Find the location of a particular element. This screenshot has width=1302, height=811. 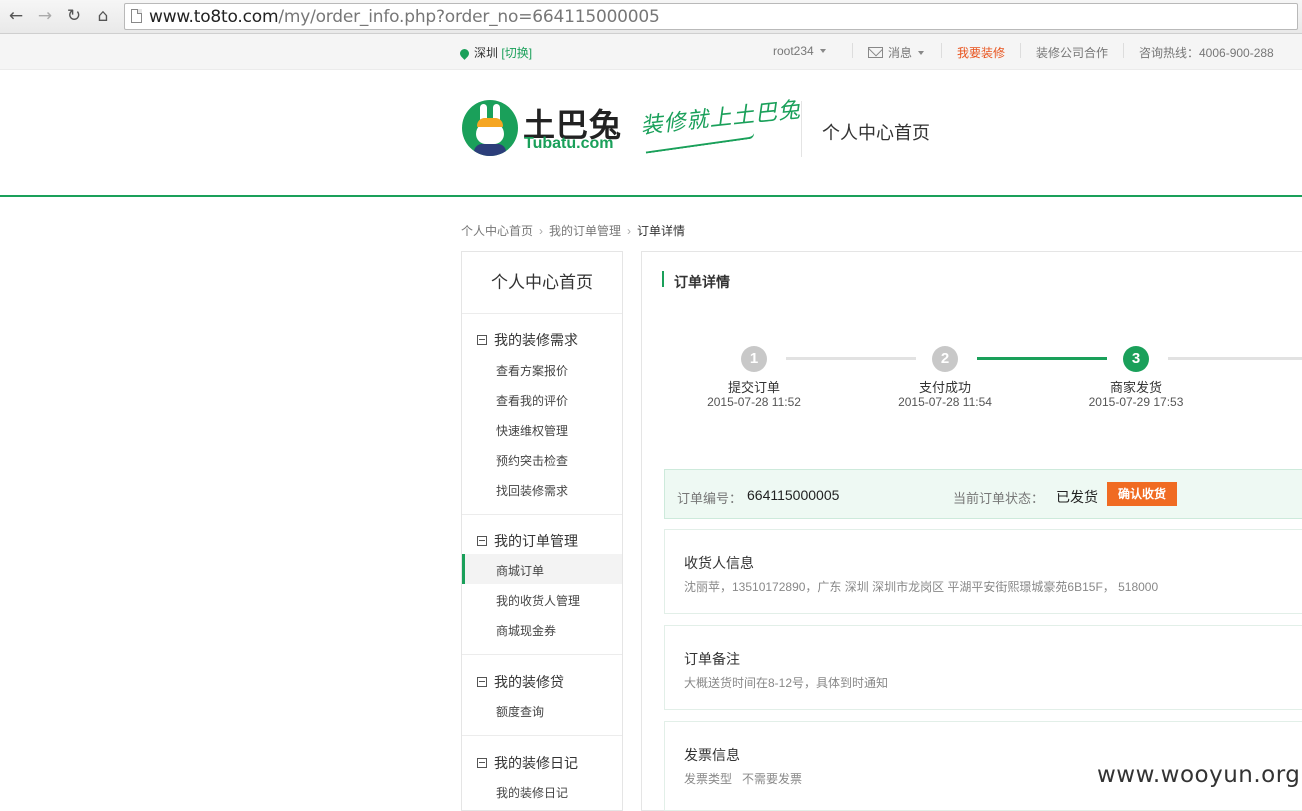

step-2-label: 支付成功 is located at coordinates (944, 387).